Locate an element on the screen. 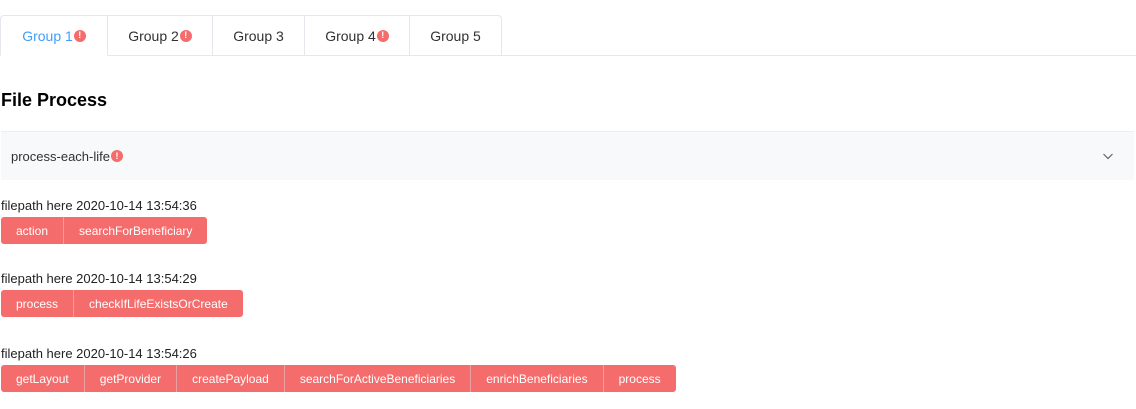 This screenshot has width=1136, height=409. entry-info: filepath here 2020-10-14 13:54:26 is located at coordinates (99, 353).